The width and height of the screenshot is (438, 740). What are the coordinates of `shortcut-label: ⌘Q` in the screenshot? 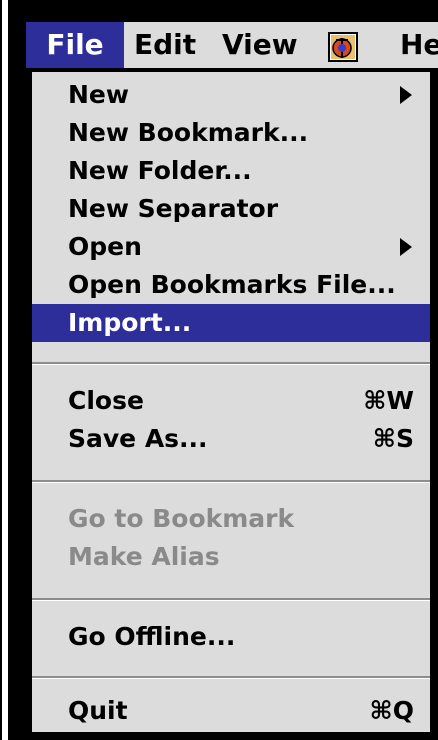 It's located at (391, 710).